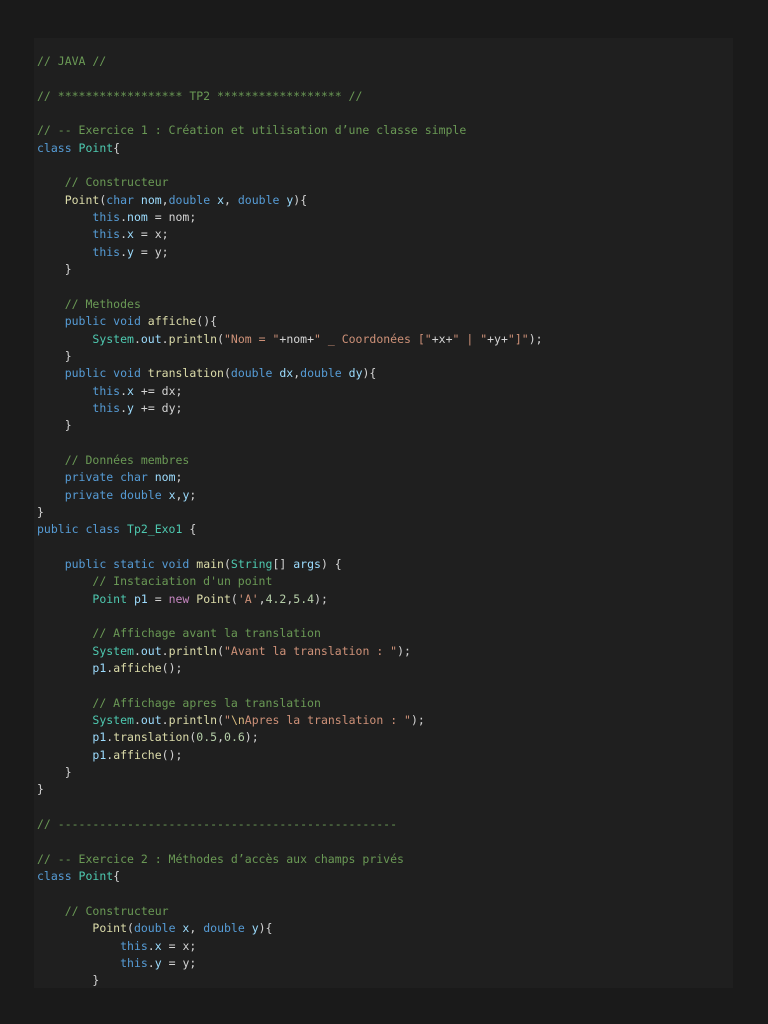  Describe the element at coordinates (82, 529) in the screenshot. I see `code-token: public class` at that location.